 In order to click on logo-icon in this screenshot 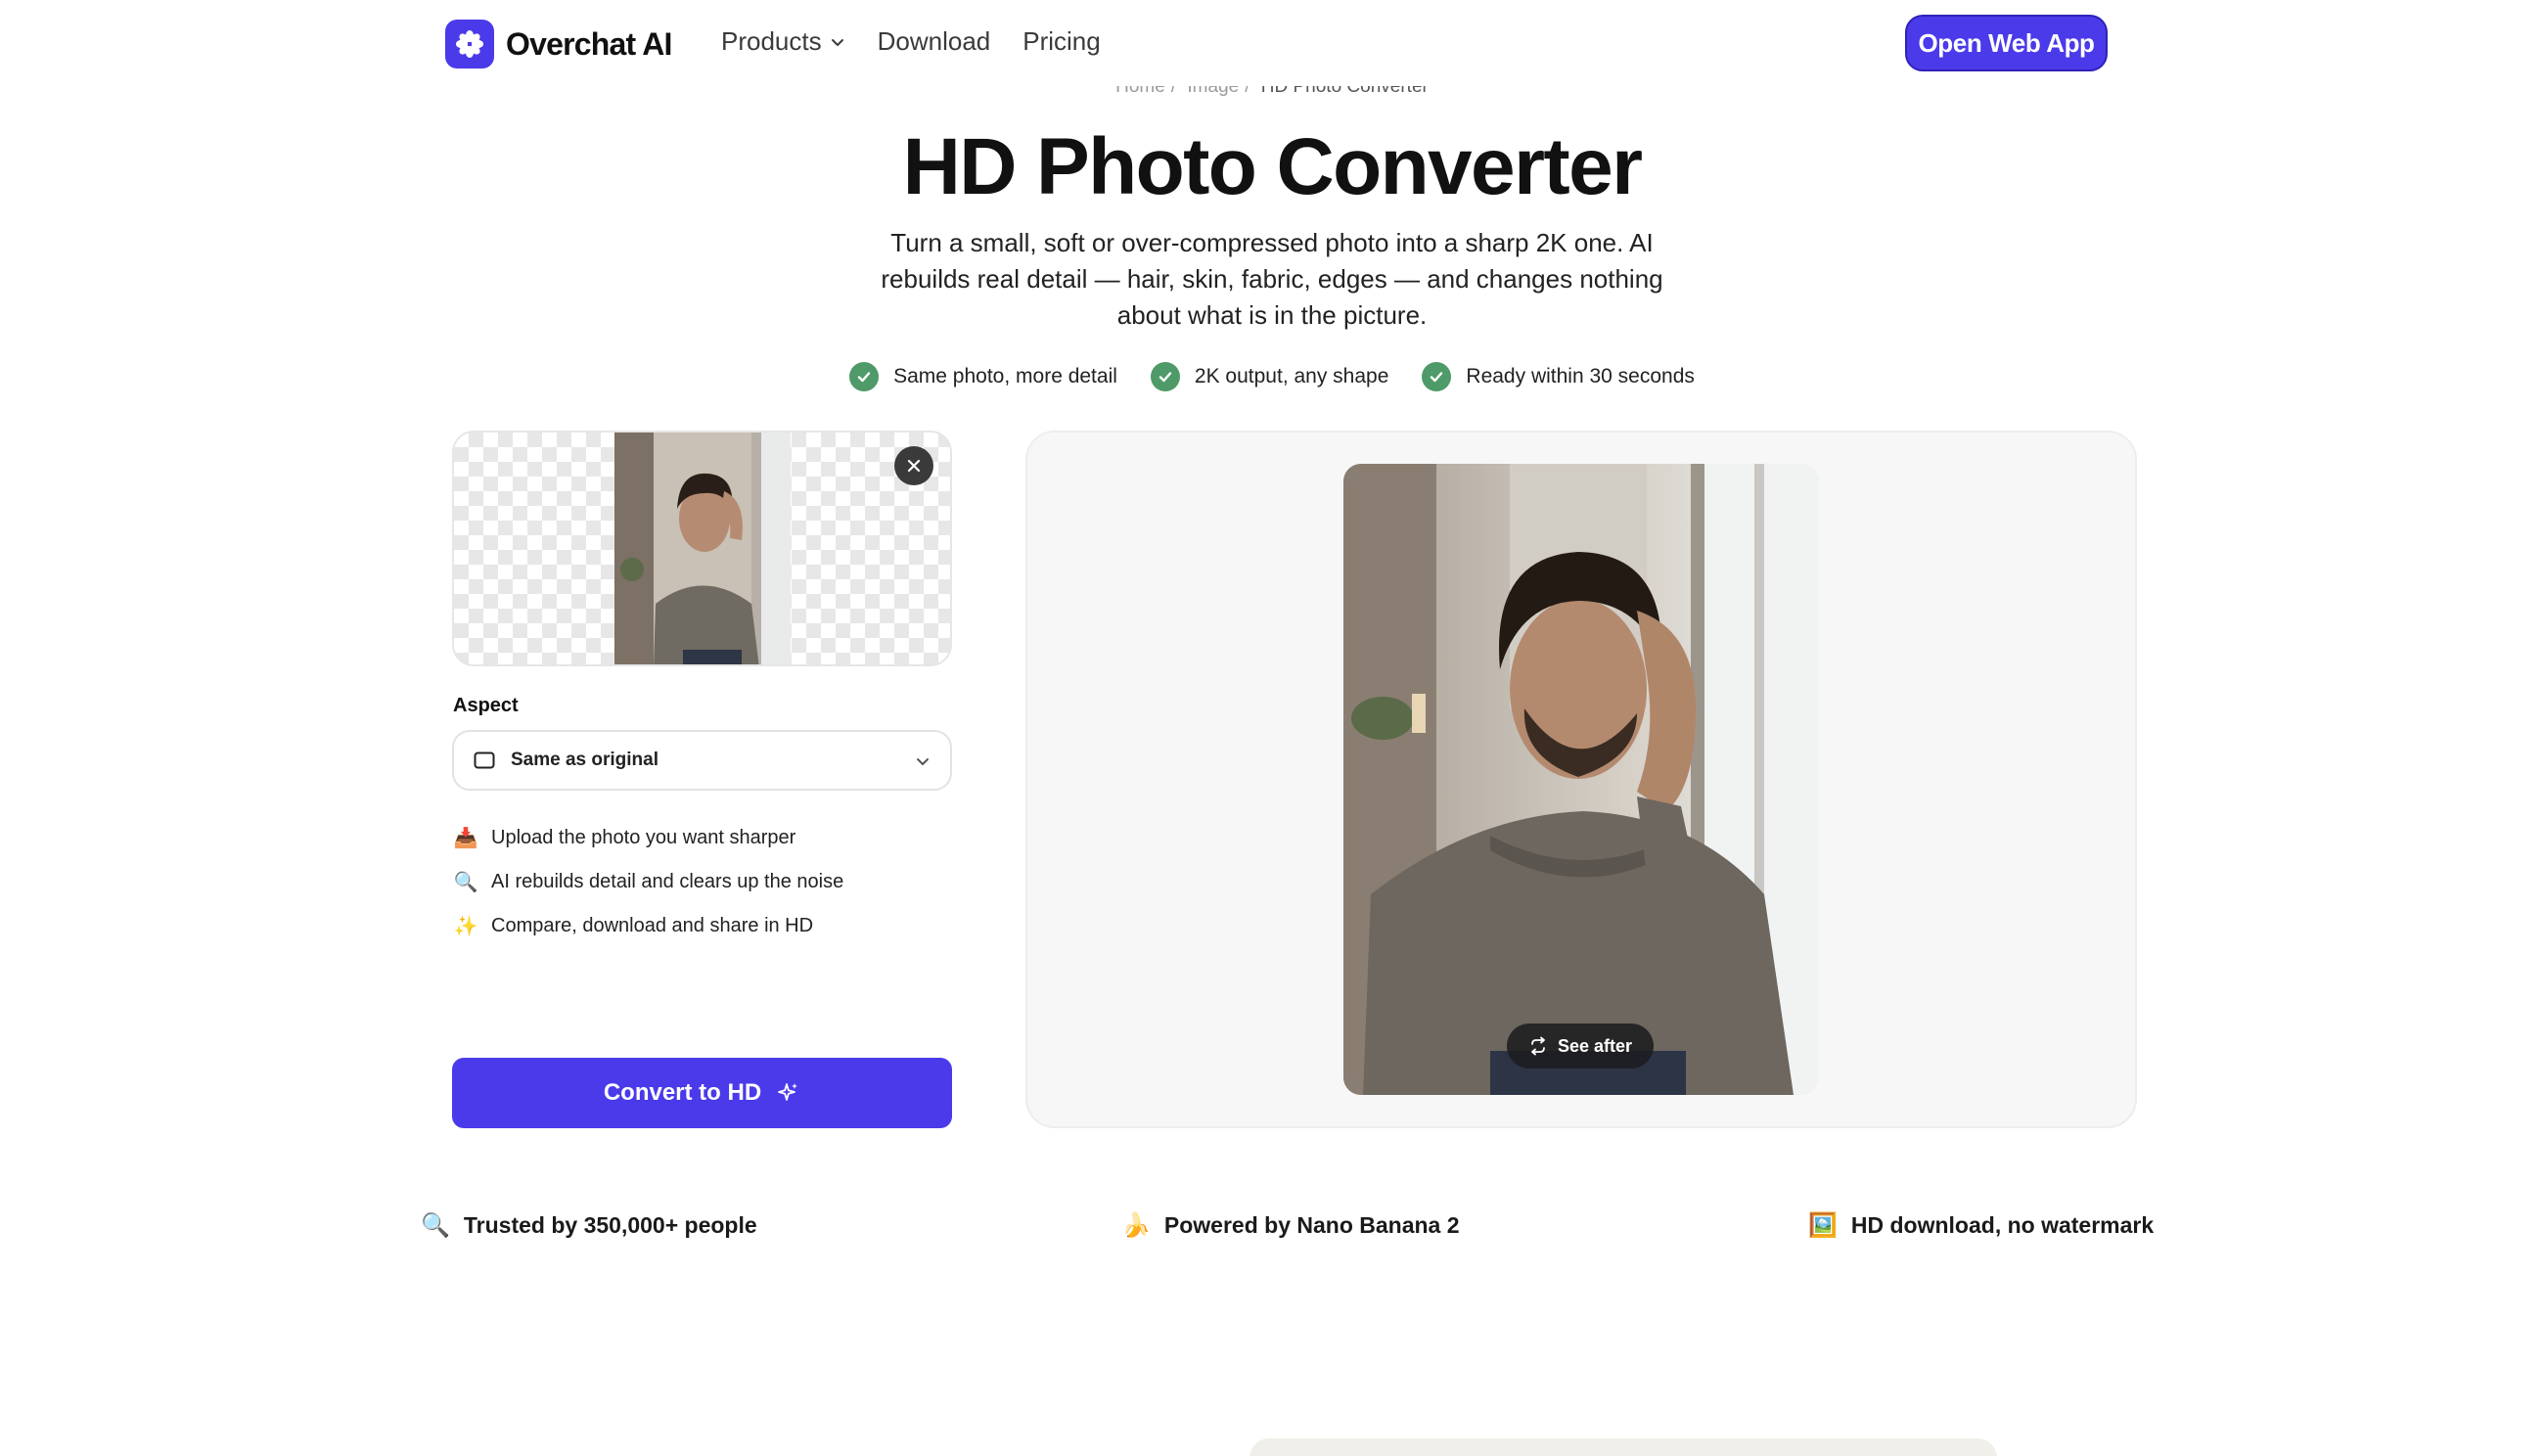, I will do `click(470, 44)`.